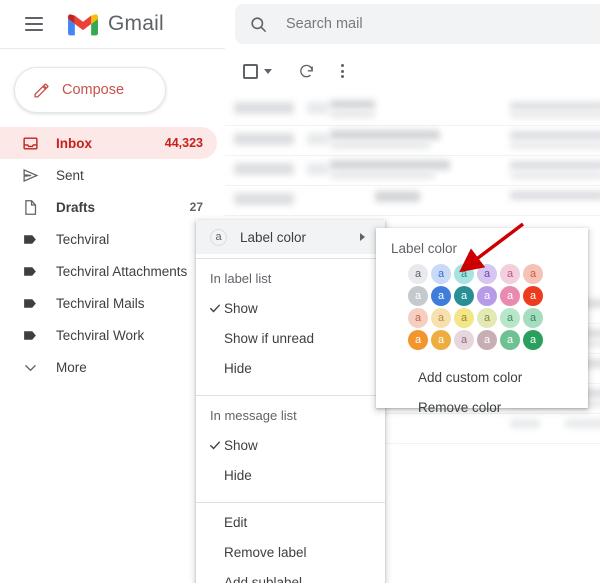 This screenshot has width=600, height=583. What do you see at coordinates (498, 308) in the screenshot?
I see `color-swatch-grid: aaaaaaaaaaaaaaaaaaaaaaaa` at bounding box center [498, 308].